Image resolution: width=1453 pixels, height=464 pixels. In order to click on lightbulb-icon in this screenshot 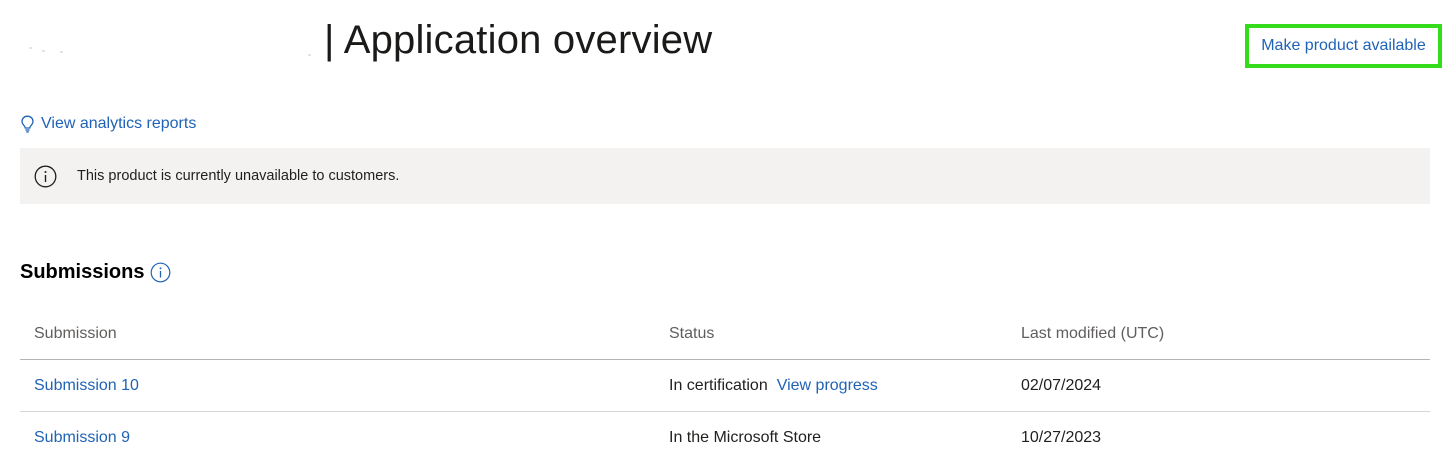, I will do `click(27, 124)`.